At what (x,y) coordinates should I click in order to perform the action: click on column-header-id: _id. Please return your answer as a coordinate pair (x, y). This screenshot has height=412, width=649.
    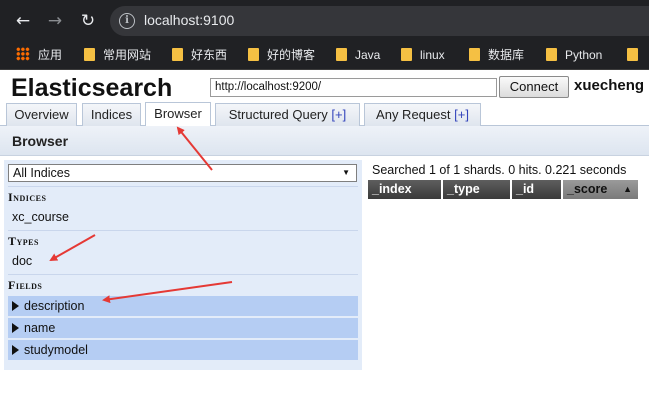
    Looking at the image, I should click on (537, 189).